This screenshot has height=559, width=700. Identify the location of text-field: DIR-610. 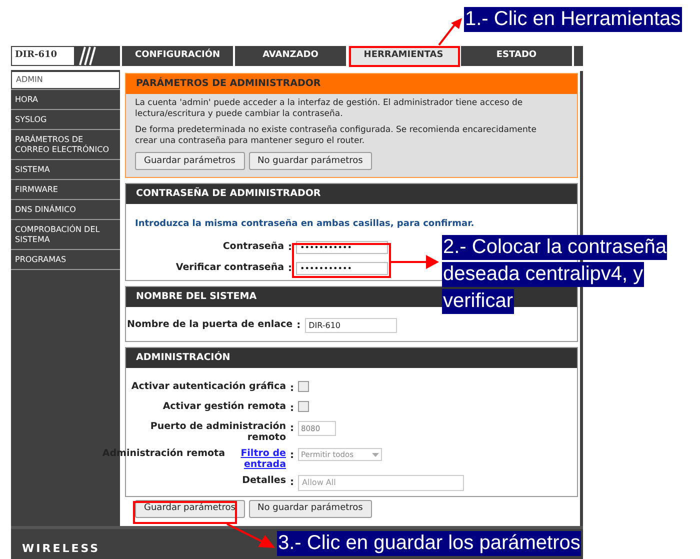
(350, 325).